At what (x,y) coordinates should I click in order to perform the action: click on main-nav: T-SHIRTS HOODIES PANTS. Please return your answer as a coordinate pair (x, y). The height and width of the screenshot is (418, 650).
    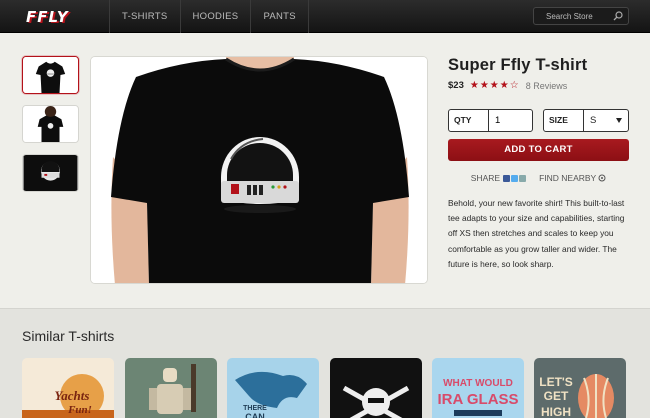
    Looking at the image, I should click on (209, 16).